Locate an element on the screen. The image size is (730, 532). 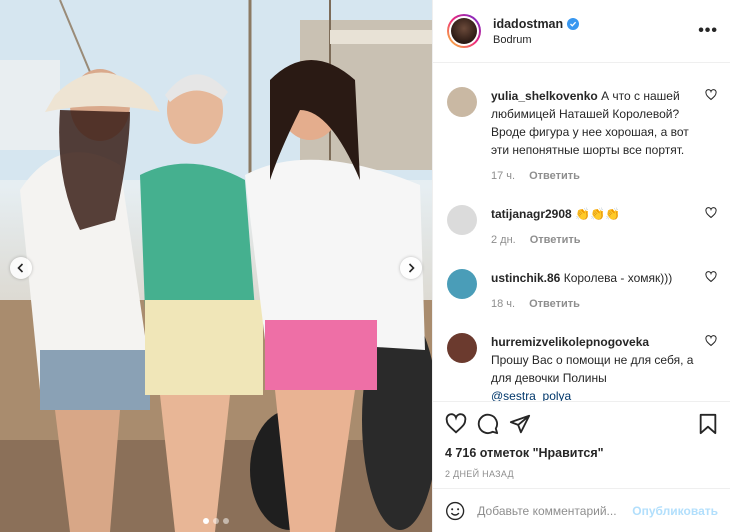
bookmark-icon is located at coordinates (708, 424).